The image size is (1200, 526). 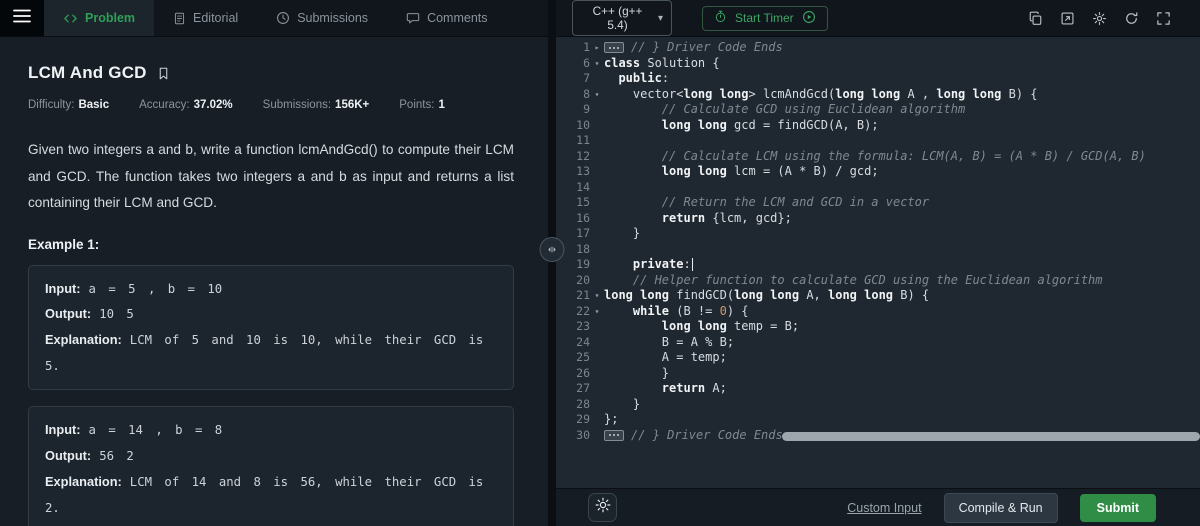 What do you see at coordinates (878, 374) in the screenshot?
I see `code-line: 26 }` at bounding box center [878, 374].